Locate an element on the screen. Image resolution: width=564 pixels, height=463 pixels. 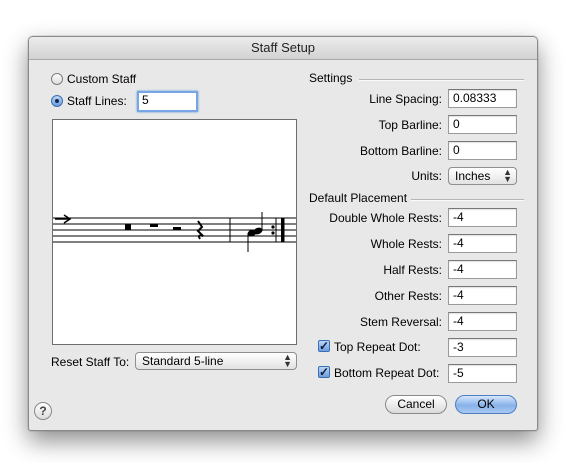
staff-lines-label: Staff Lines: is located at coordinates (97, 101).